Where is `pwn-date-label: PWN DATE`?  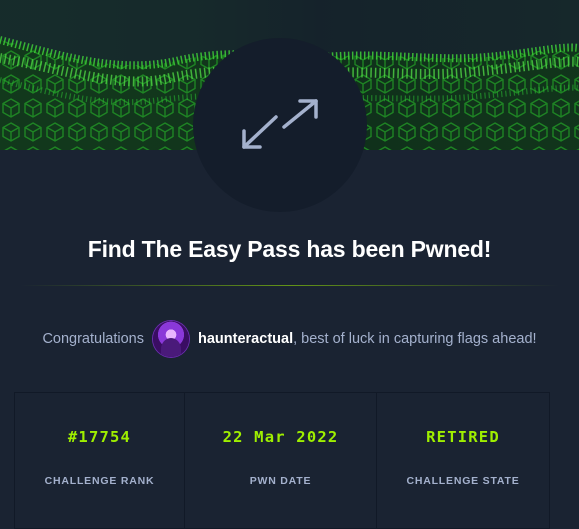 pwn-date-label: PWN DATE is located at coordinates (280, 481).